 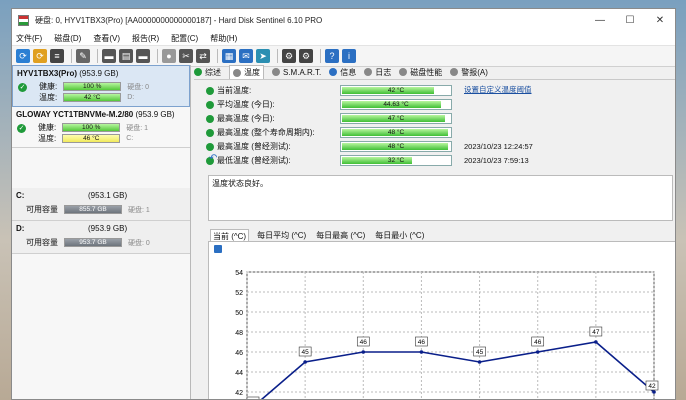 I want to click on volume-disk: 硬盘: 1, so click(x=139, y=210).